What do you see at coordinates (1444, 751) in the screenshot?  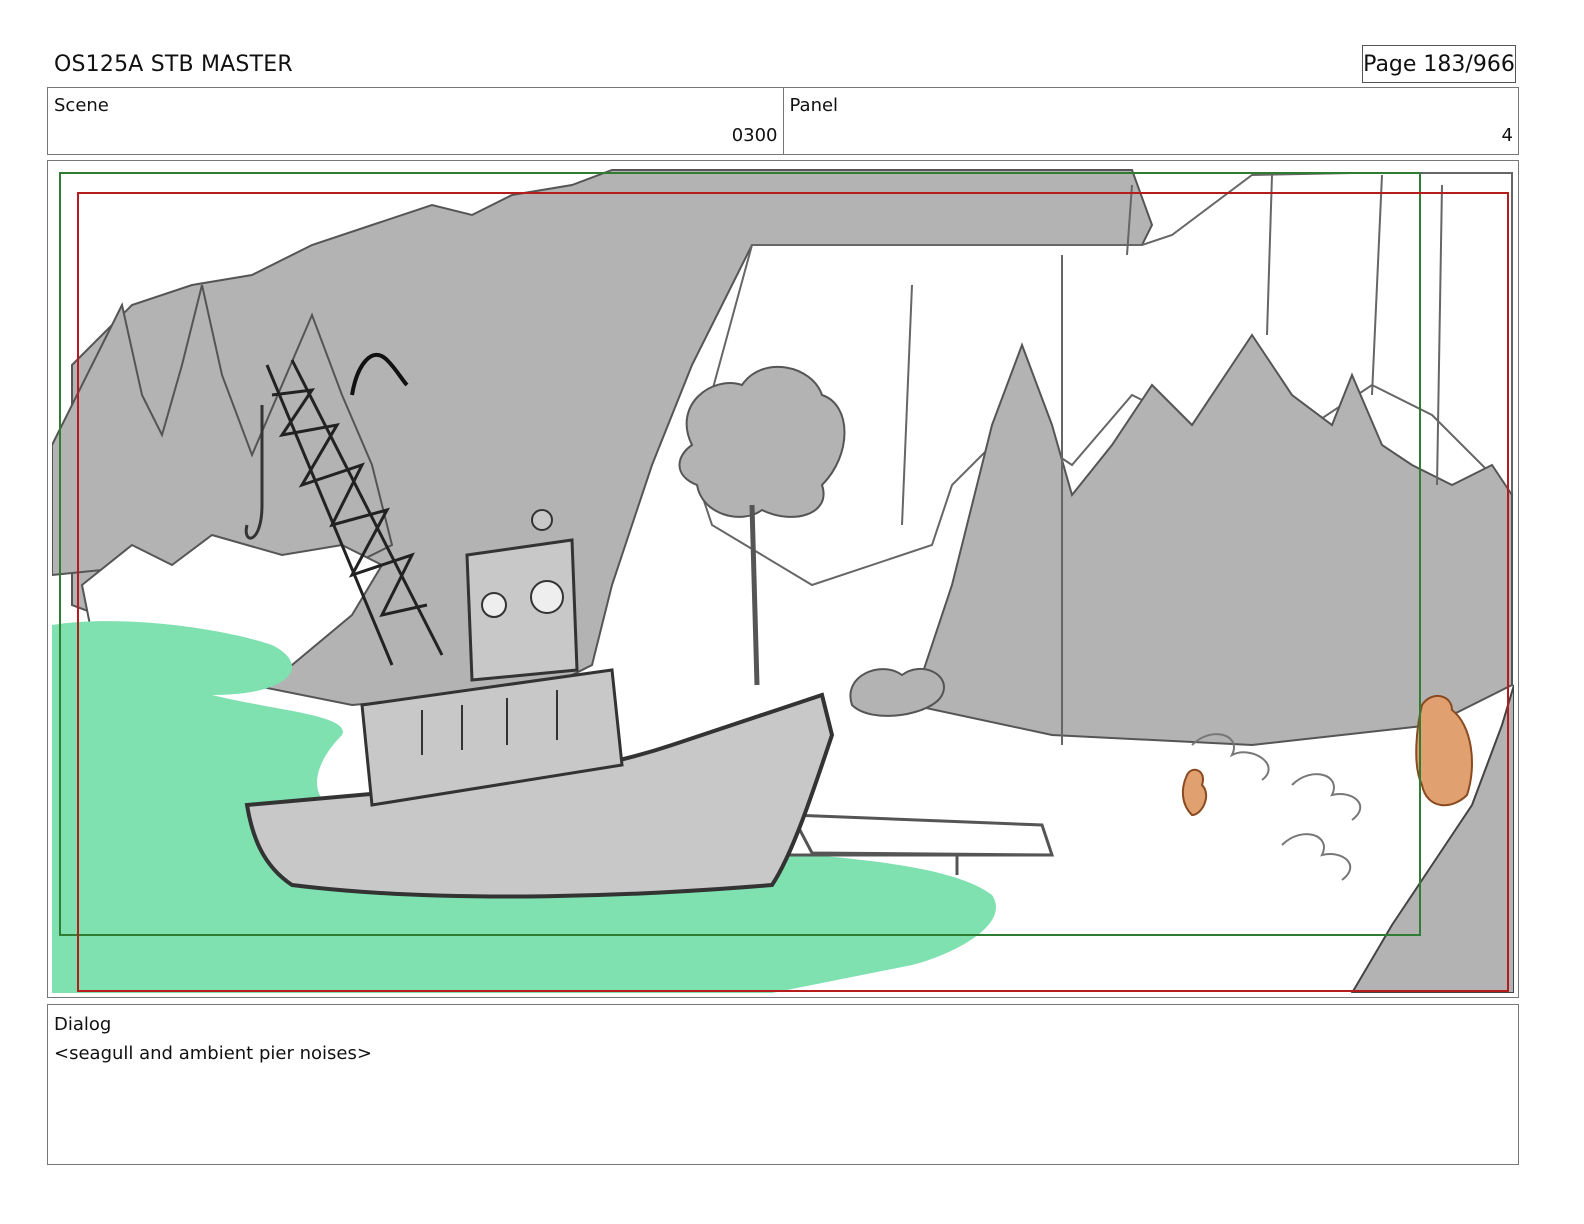 I see `character-bear` at bounding box center [1444, 751].